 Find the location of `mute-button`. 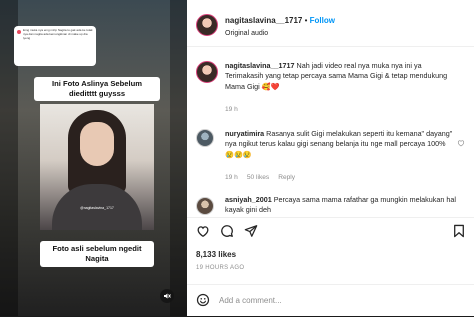

mute-button is located at coordinates (167, 296).